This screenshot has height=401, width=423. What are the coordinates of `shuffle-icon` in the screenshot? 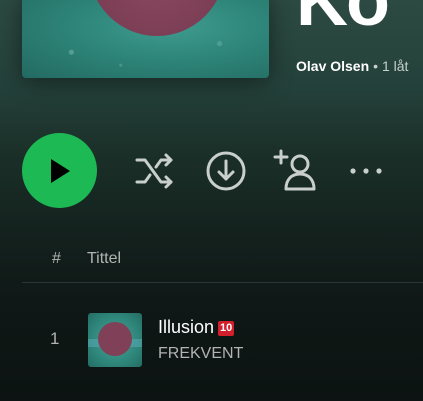 It's located at (154, 171).